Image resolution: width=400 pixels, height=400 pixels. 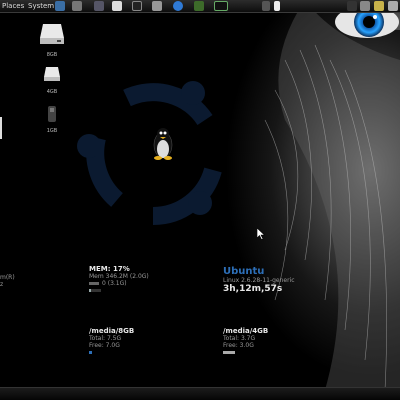 I want to click on network-icon, so click(x=178, y=6).